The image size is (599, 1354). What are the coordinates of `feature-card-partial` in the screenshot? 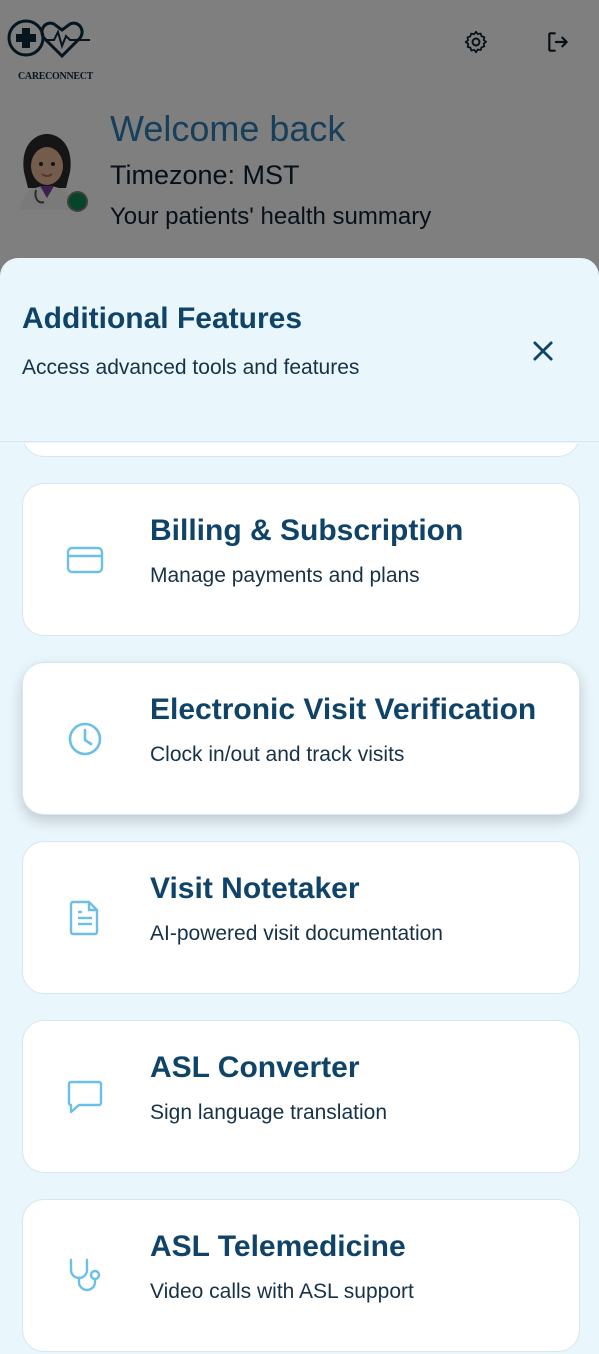 It's located at (301, 450).